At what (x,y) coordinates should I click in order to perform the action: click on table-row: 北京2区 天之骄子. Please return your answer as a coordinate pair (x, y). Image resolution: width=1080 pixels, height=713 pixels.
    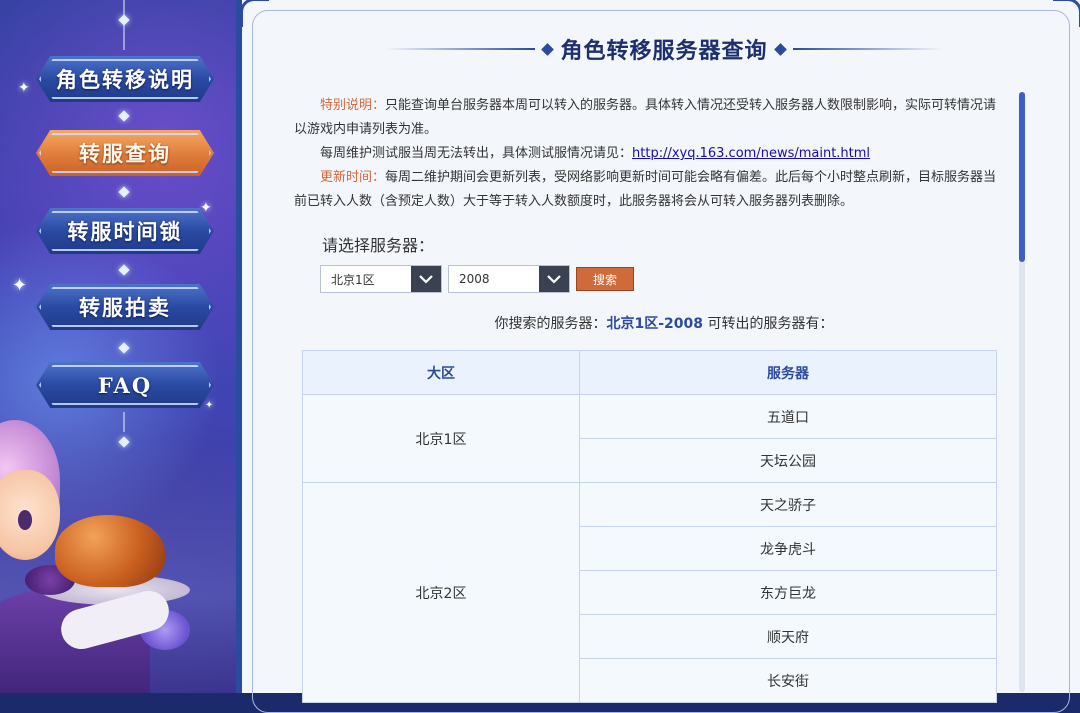
    Looking at the image, I should click on (650, 505).